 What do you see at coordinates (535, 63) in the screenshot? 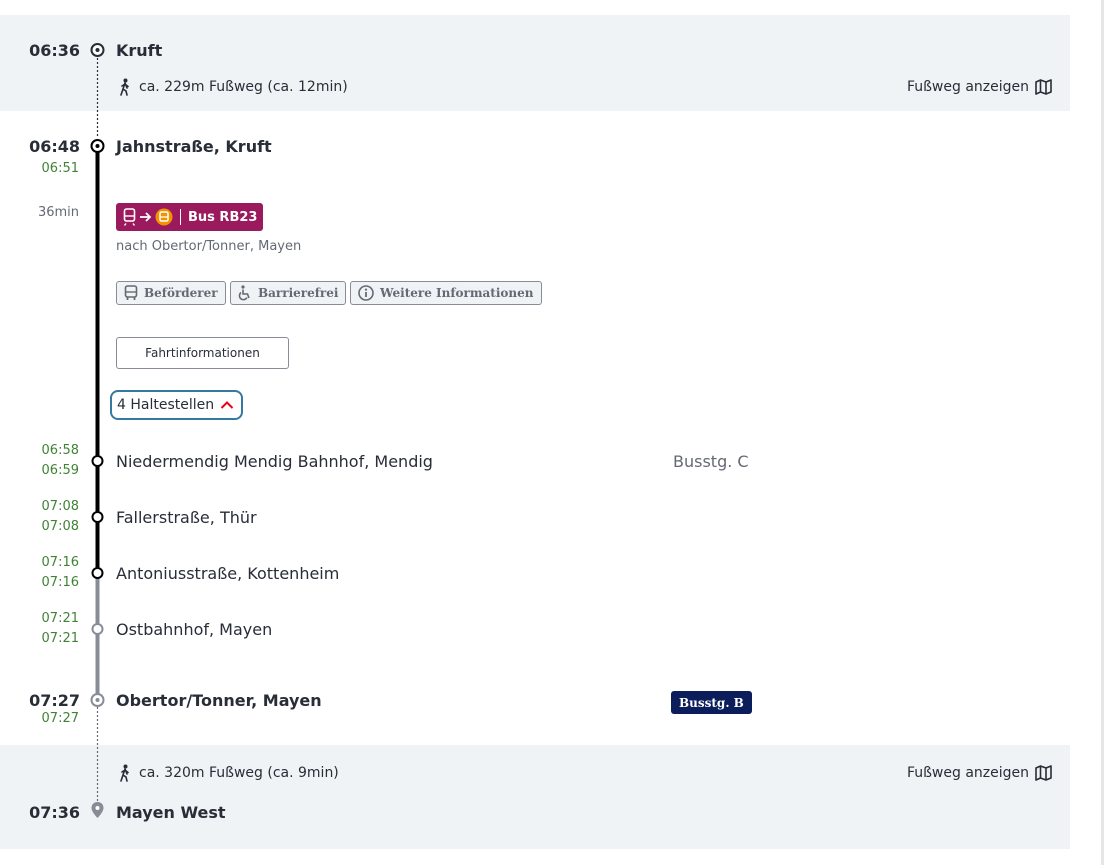
I see `start-walk-section` at bounding box center [535, 63].